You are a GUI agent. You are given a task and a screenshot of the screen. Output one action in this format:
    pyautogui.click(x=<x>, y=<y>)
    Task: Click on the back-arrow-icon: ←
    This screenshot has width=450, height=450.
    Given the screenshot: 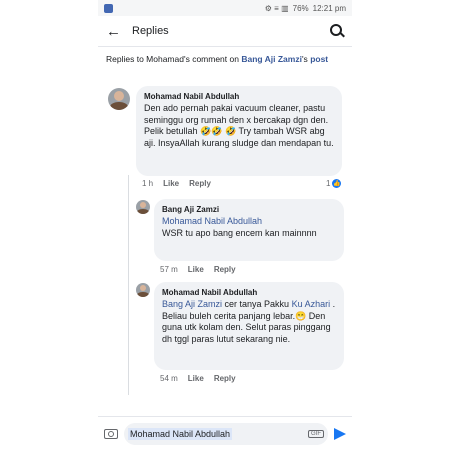 What is the action you would take?
    pyautogui.click(x=116, y=31)
    